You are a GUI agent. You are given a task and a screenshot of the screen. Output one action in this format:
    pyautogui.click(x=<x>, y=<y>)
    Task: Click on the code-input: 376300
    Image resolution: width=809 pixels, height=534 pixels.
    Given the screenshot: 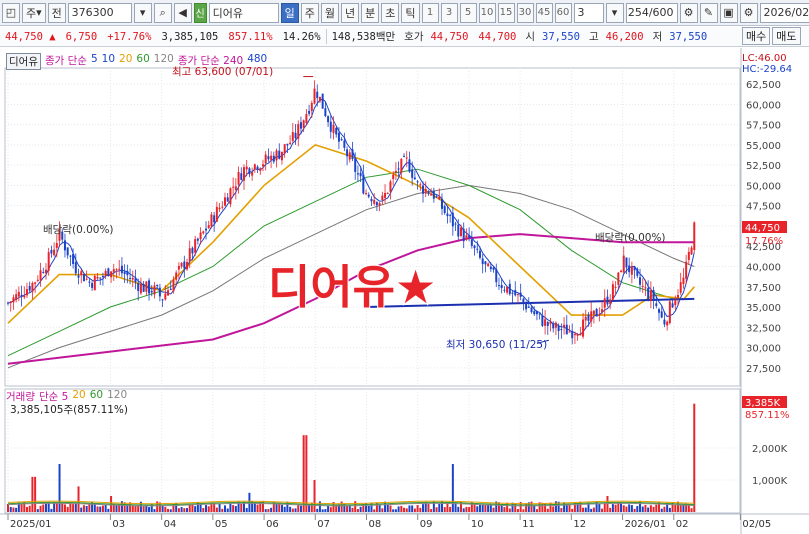 What is the action you would take?
    pyautogui.click(x=99, y=12)
    